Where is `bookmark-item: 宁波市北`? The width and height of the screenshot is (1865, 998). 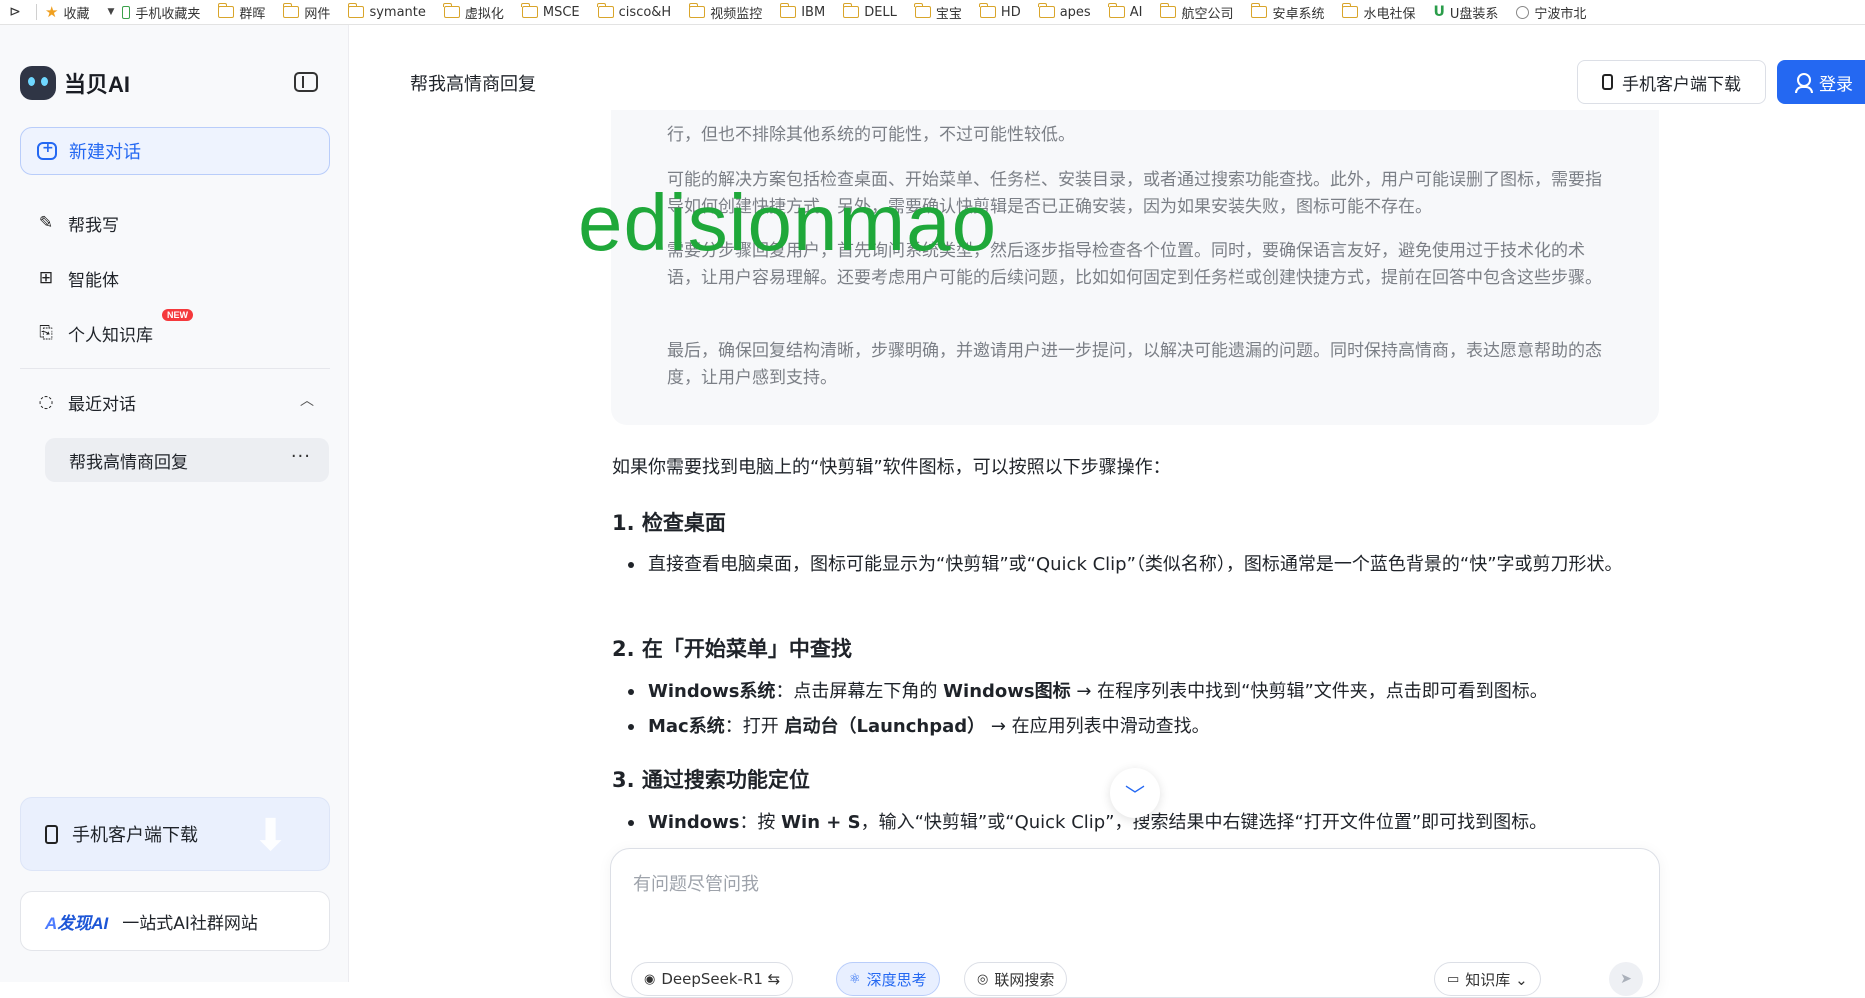
bookmark-item: 宁波市北 is located at coordinates (1551, 12).